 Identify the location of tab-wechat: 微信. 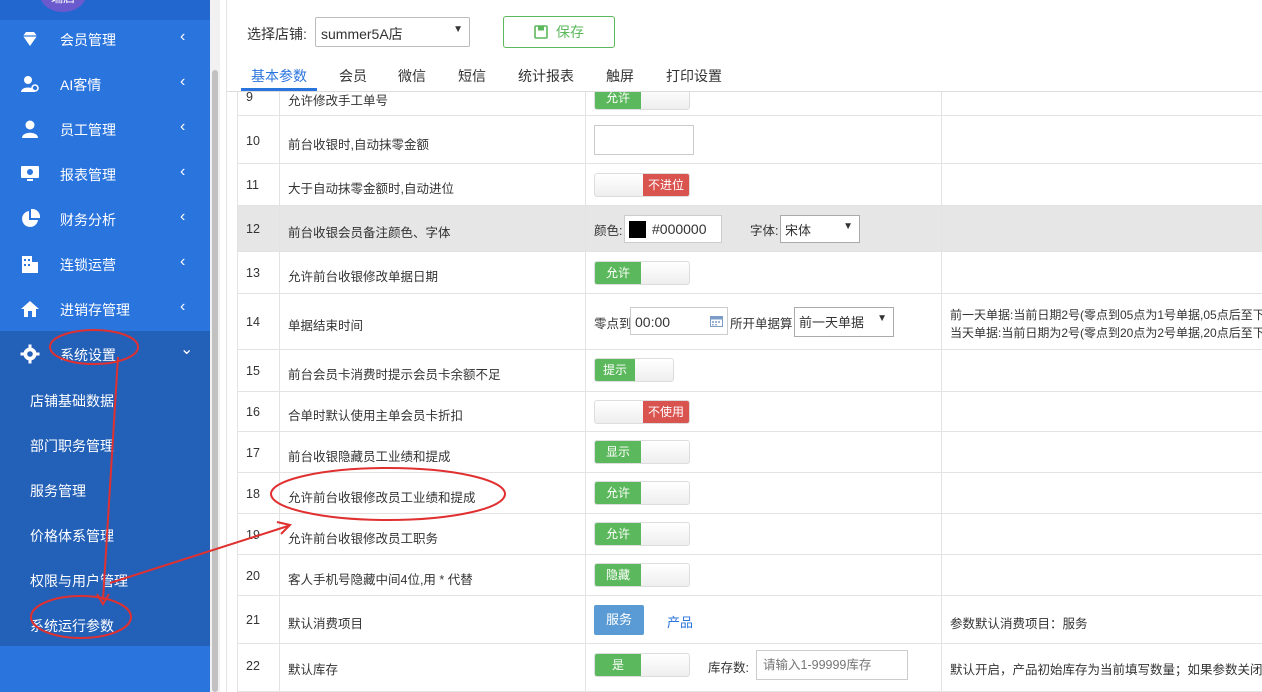
(412, 76).